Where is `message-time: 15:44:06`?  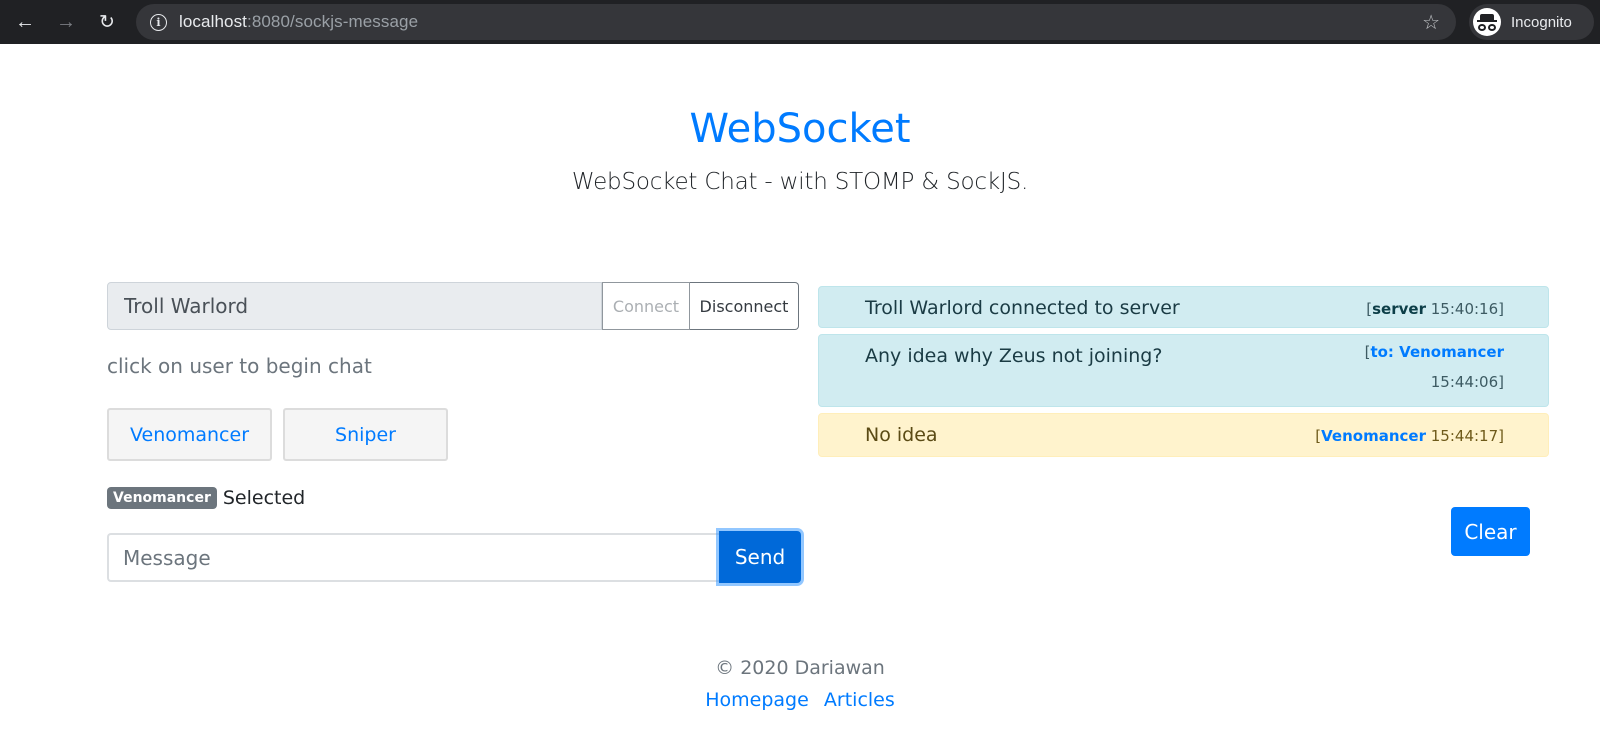 message-time: 15:44:06 is located at coordinates (1464, 382).